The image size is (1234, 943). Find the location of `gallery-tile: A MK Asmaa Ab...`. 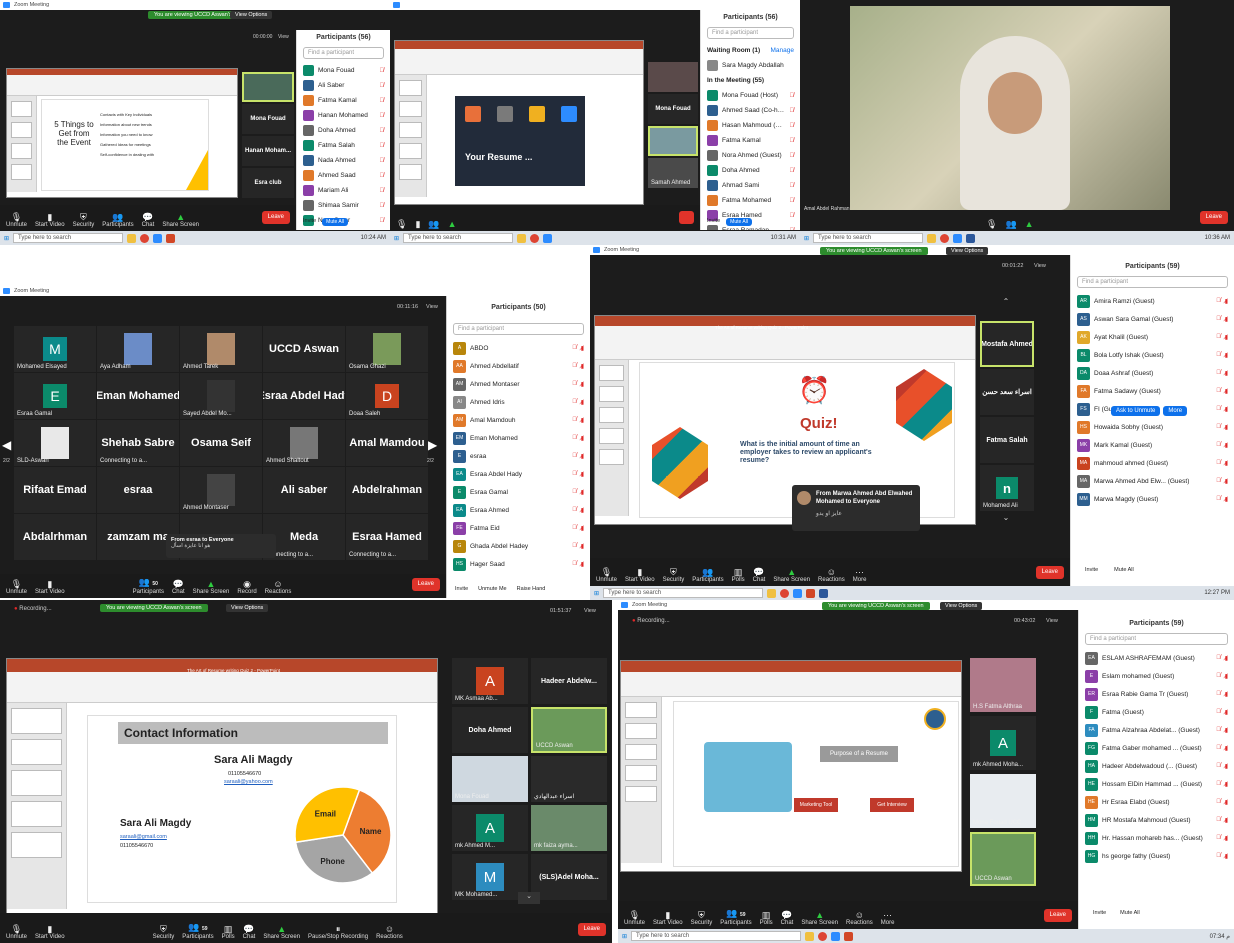

gallery-tile: A MK Asmaa Ab... is located at coordinates (490, 681).